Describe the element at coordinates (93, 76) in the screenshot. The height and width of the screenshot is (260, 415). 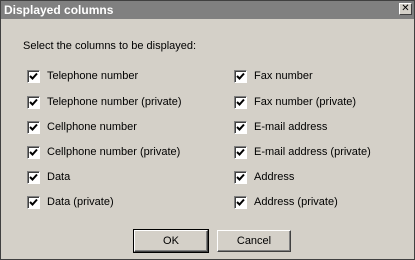
I see `checkbox-label: Telephone number` at that location.